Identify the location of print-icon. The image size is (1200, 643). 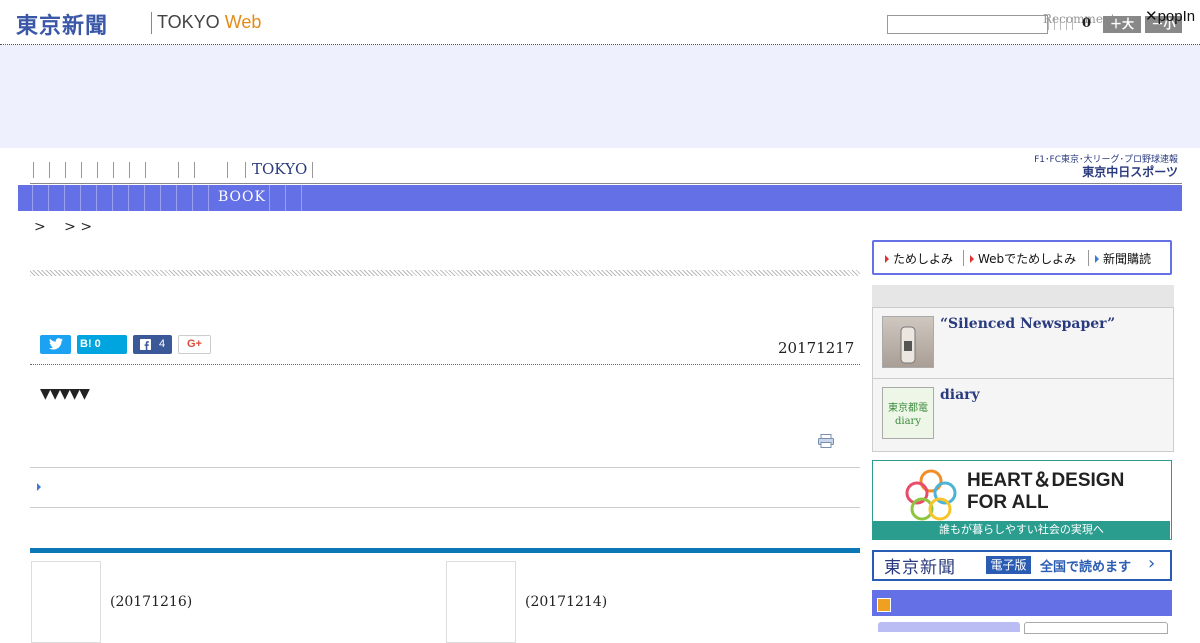
(826, 441).